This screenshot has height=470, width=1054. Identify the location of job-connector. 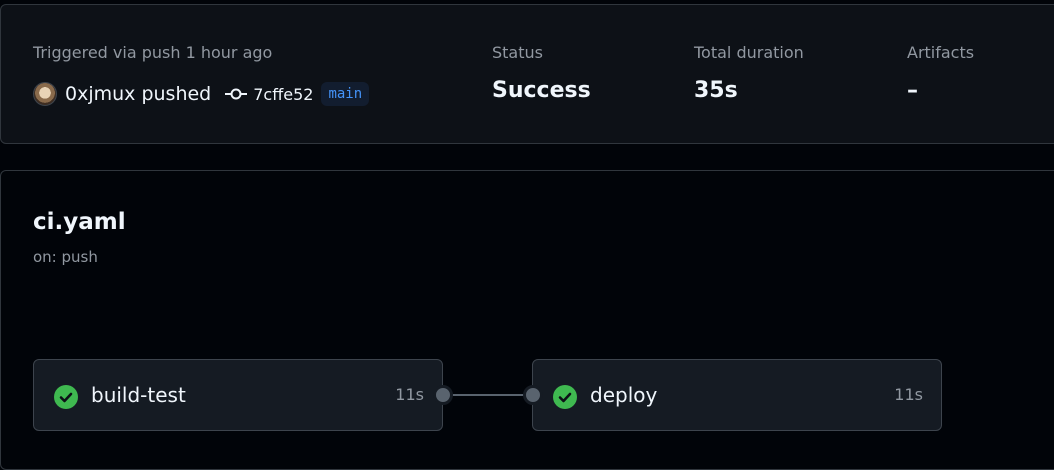
(488, 395).